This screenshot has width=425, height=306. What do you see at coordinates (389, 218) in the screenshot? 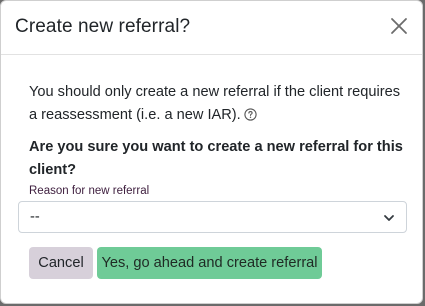
I see `chevron-down-icon` at bounding box center [389, 218].